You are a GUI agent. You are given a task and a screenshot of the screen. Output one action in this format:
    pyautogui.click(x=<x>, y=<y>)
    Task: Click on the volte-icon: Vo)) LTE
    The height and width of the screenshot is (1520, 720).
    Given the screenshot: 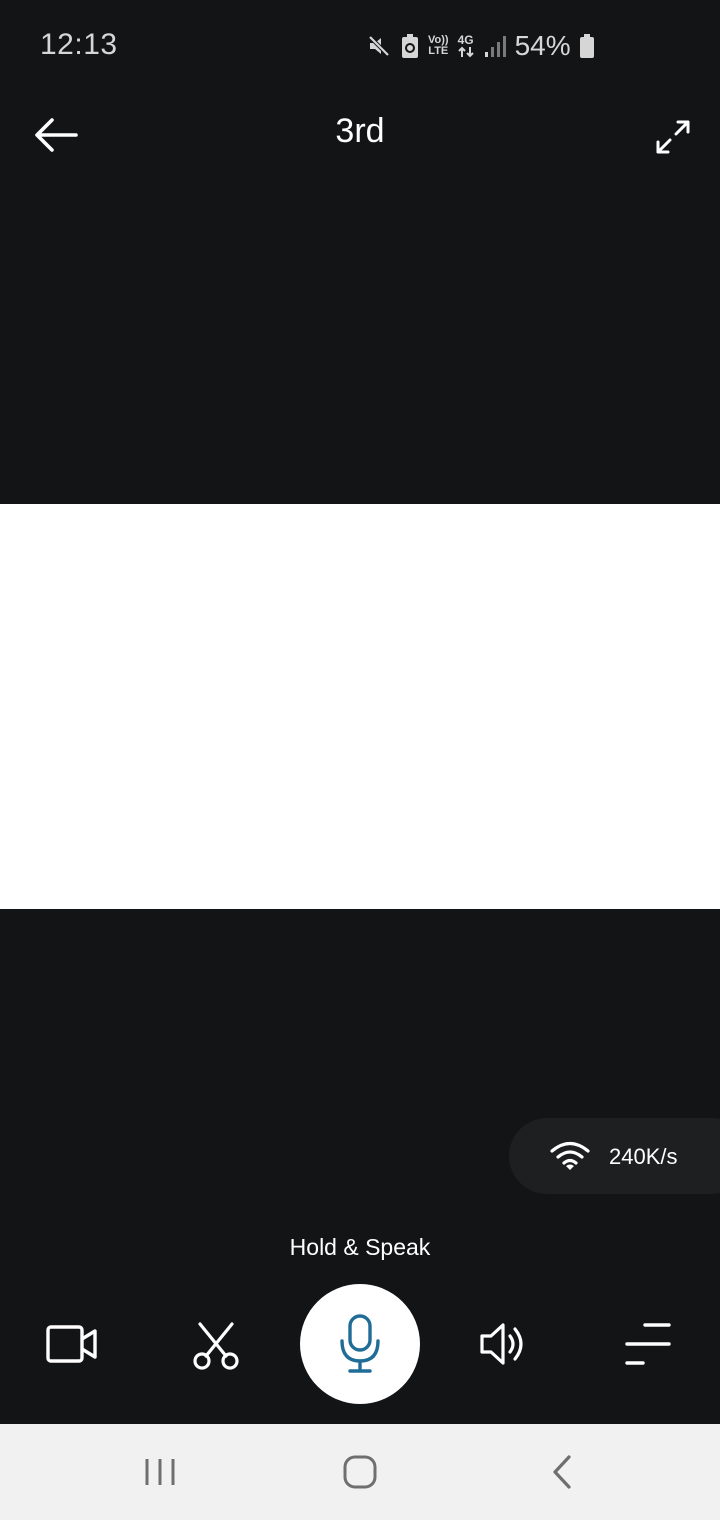 What is the action you would take?
    pyautogui.click(x=438, y=45)
    